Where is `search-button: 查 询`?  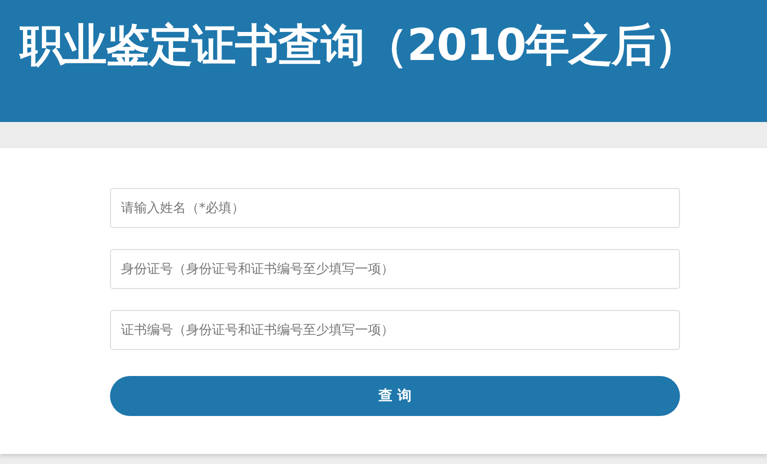 search-button: 查 询 is located at coordinates (395, 396).